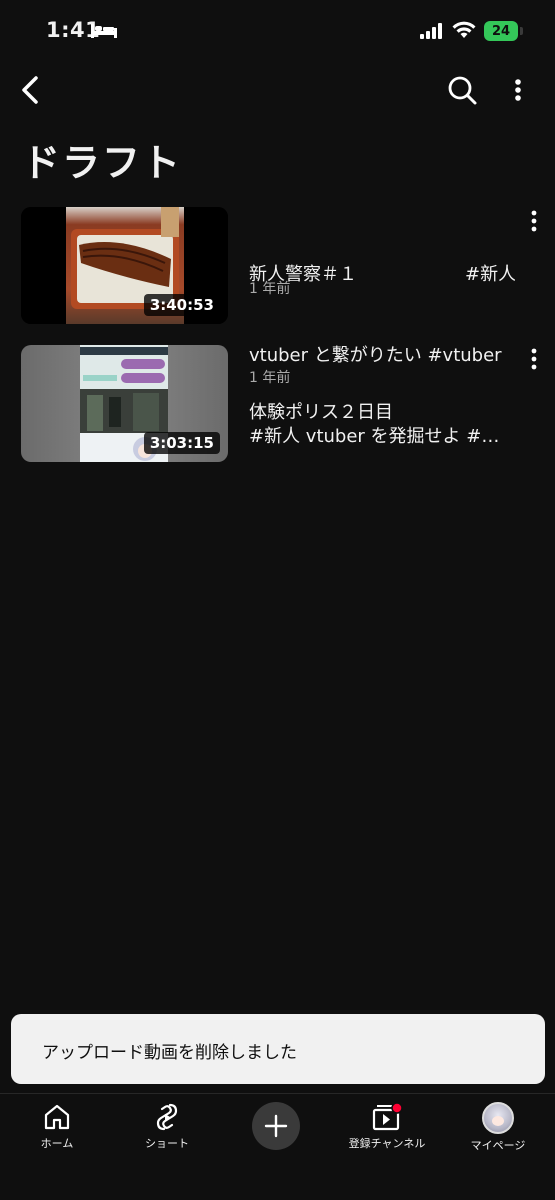  I want to click on bottom-navigation: ホーム ショート 登録チャンネル マイページ, so click(277, 1146).